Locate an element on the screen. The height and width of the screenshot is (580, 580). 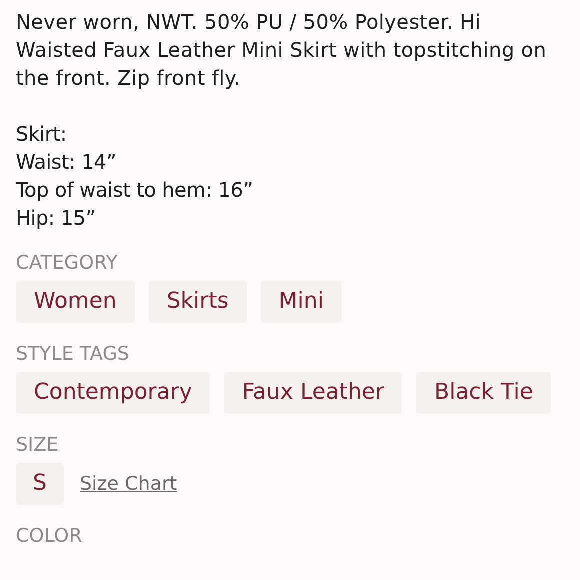
tag-chip: Women is located at coordinates (75, 302).